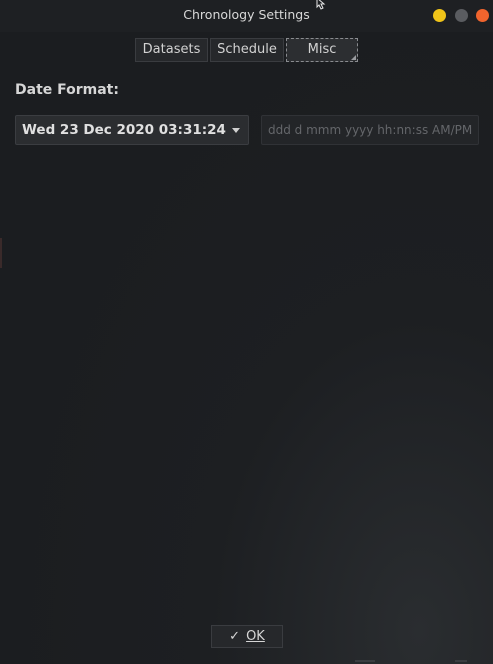  Describe the element at coordinates (236, 130) in the screenshot. I see `chevron-down-icon` at that location.